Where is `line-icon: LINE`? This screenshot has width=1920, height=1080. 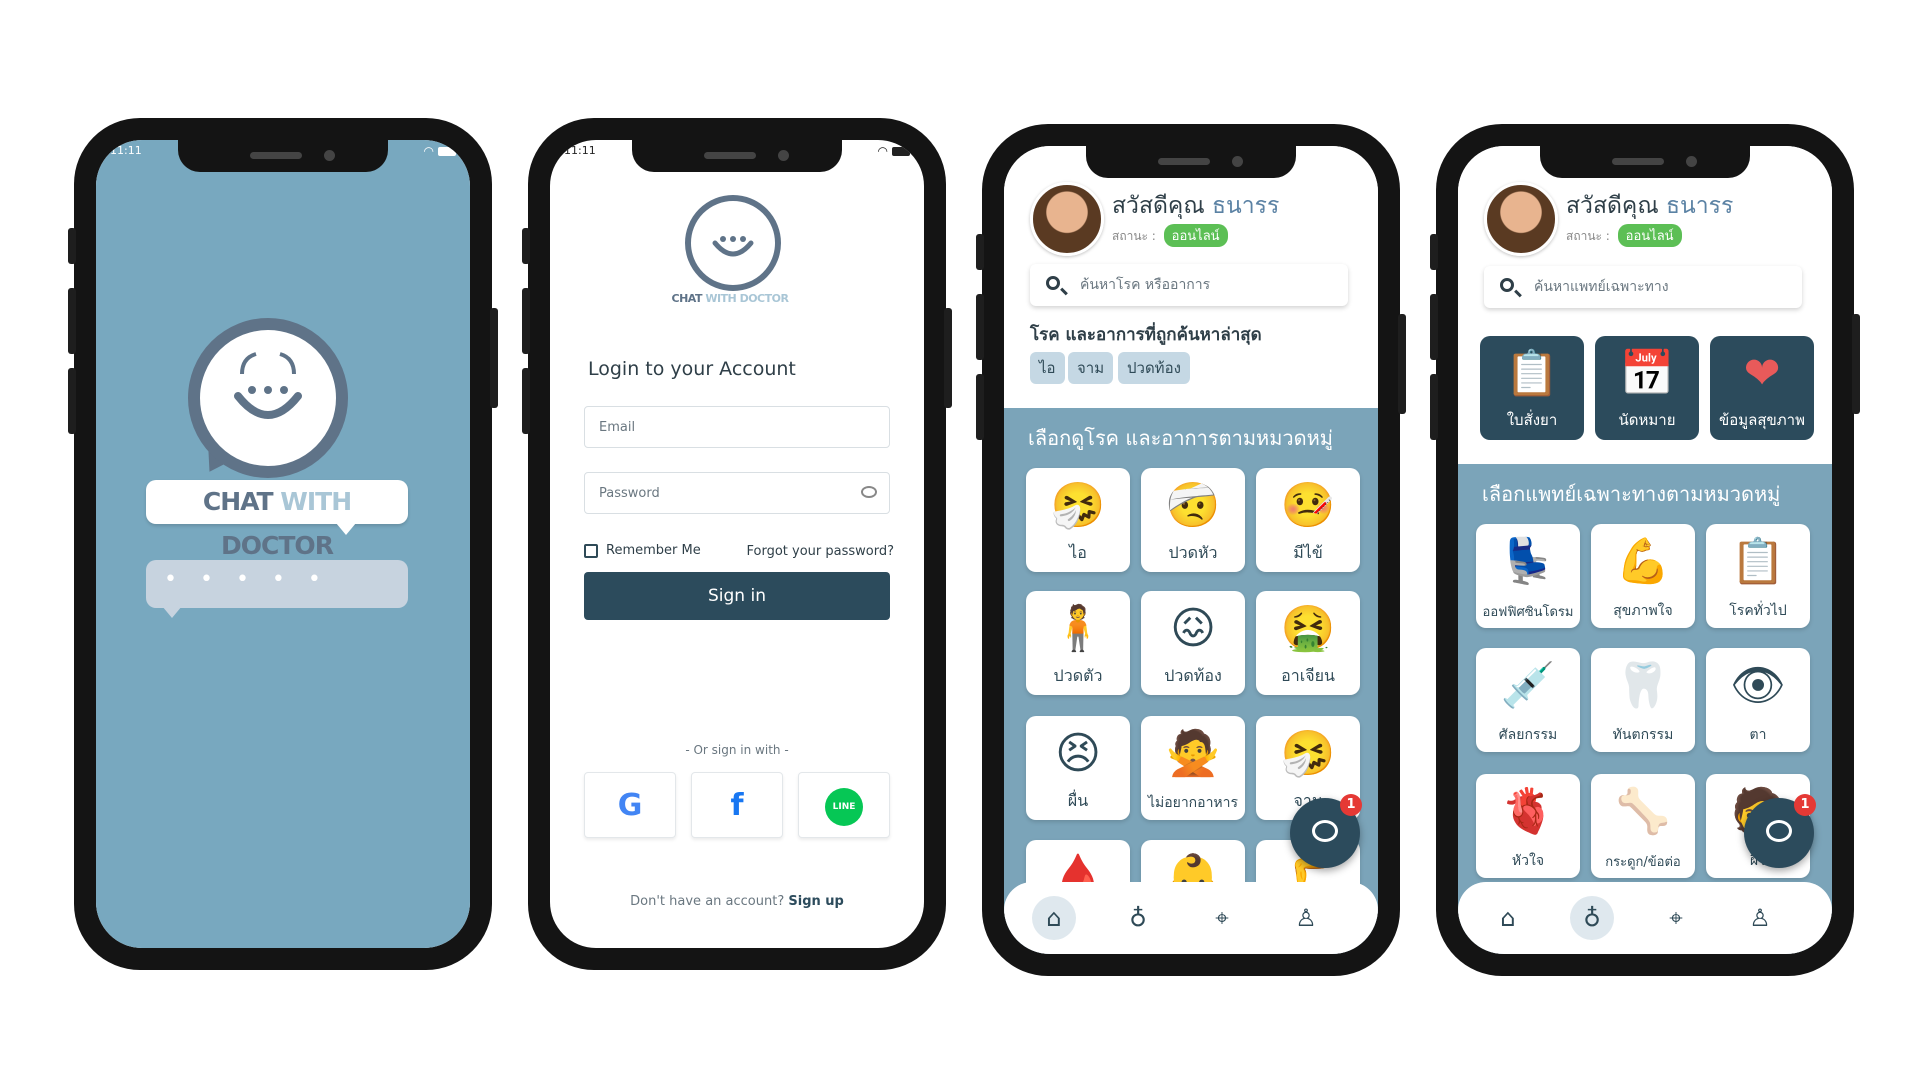 line-icon: LINE is located at coordinates (844, 806).